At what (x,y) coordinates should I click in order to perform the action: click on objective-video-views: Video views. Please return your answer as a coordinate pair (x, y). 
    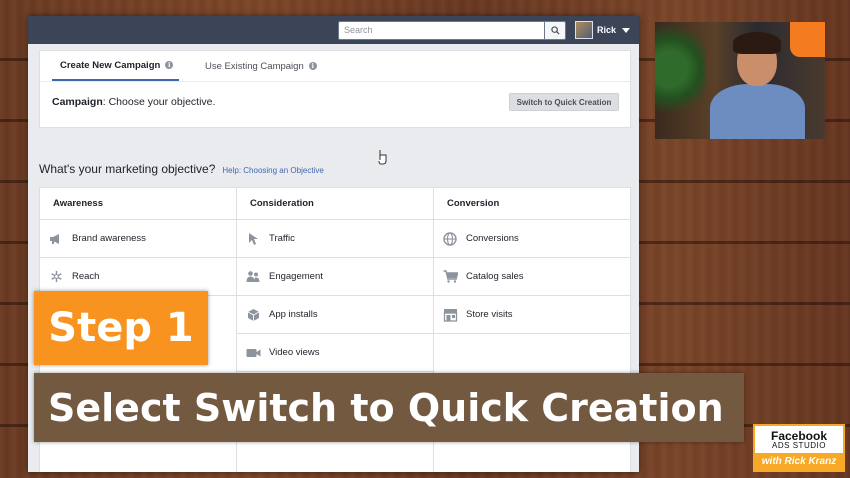
    Looking at the image, I should click on (335, 353).